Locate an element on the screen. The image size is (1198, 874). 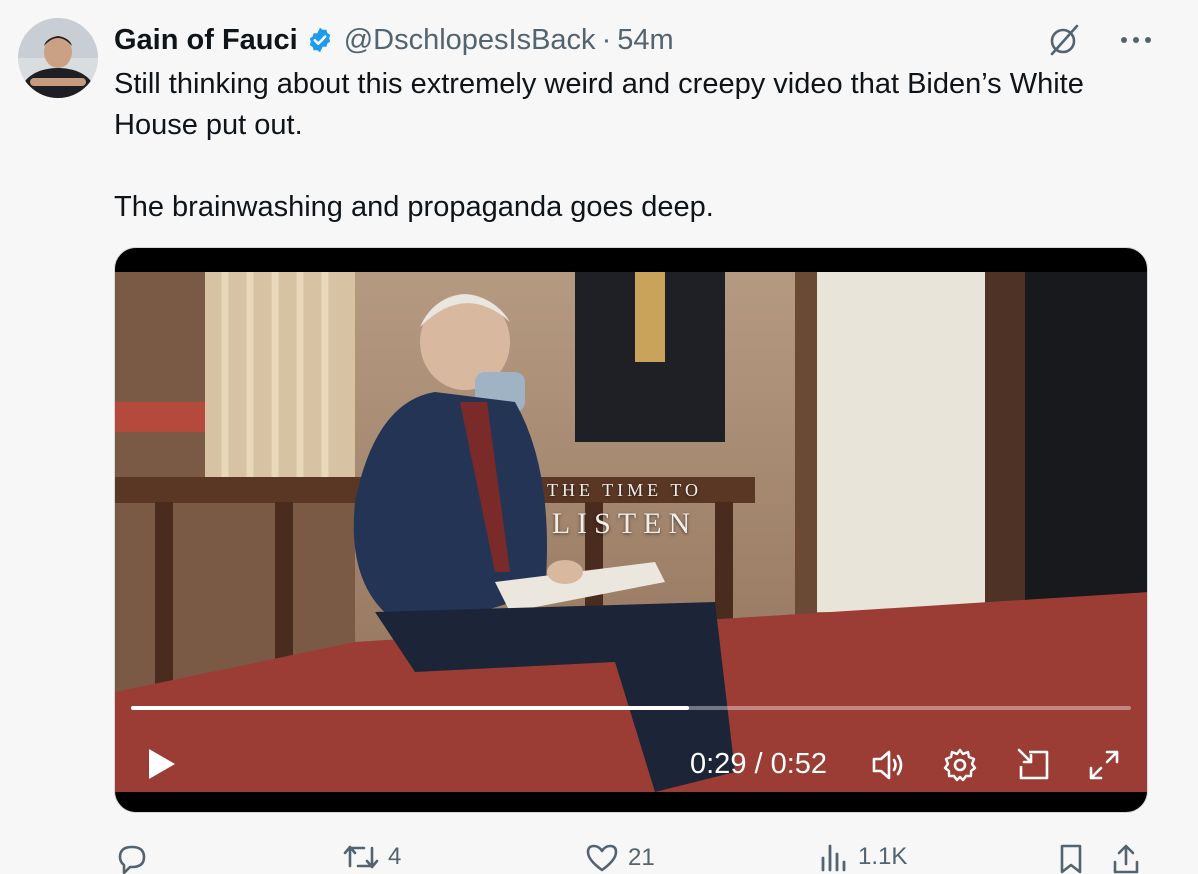
fullscreen-icon is located at coordinates (1104, 765).